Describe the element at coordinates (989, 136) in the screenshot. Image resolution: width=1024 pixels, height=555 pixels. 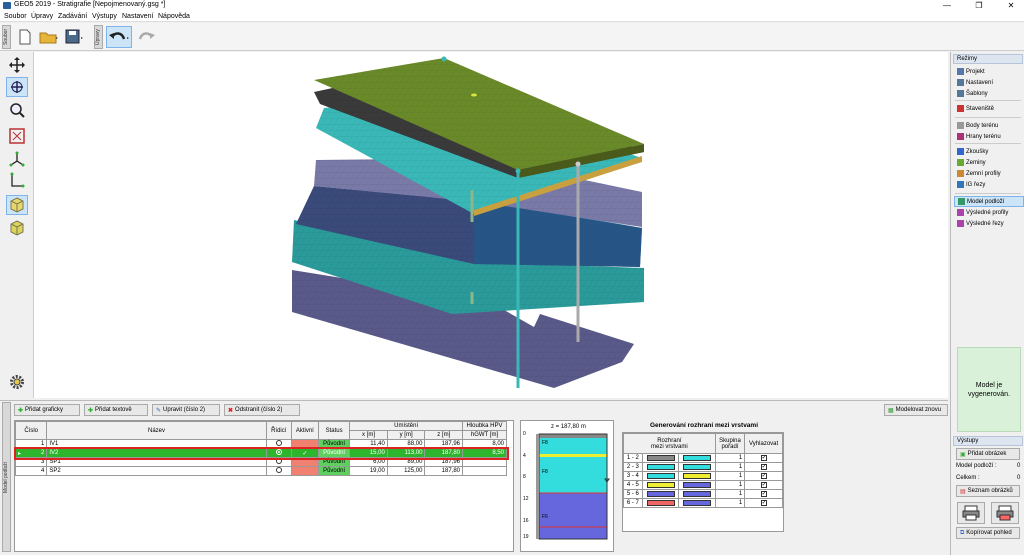
I see `mode-item-6: Hrany terénu` at that location.